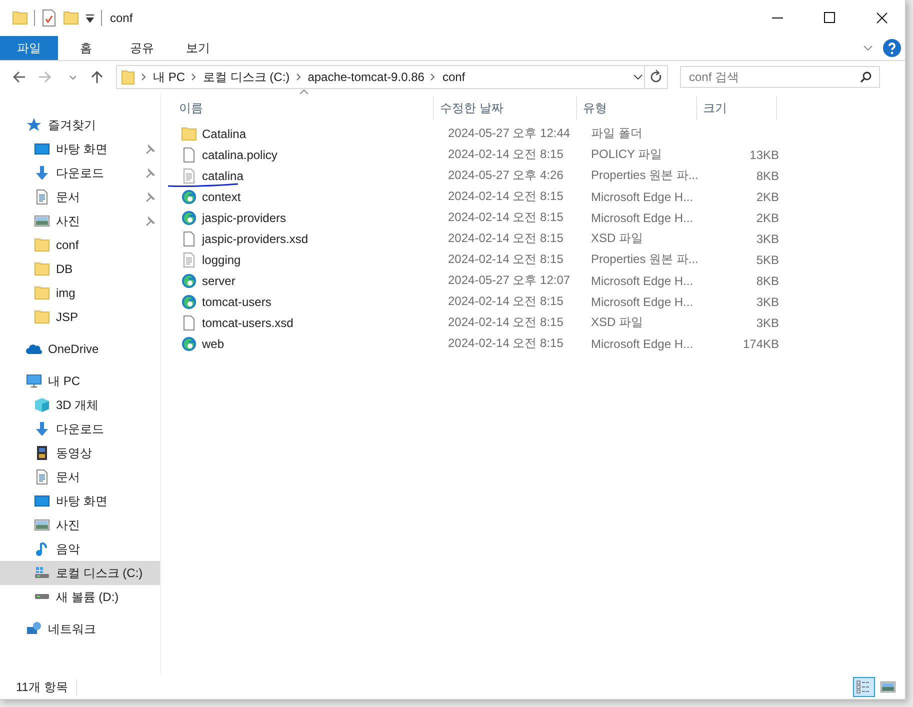  I want to click on type-cell-text: POLICY 파일, so click(627, 154).